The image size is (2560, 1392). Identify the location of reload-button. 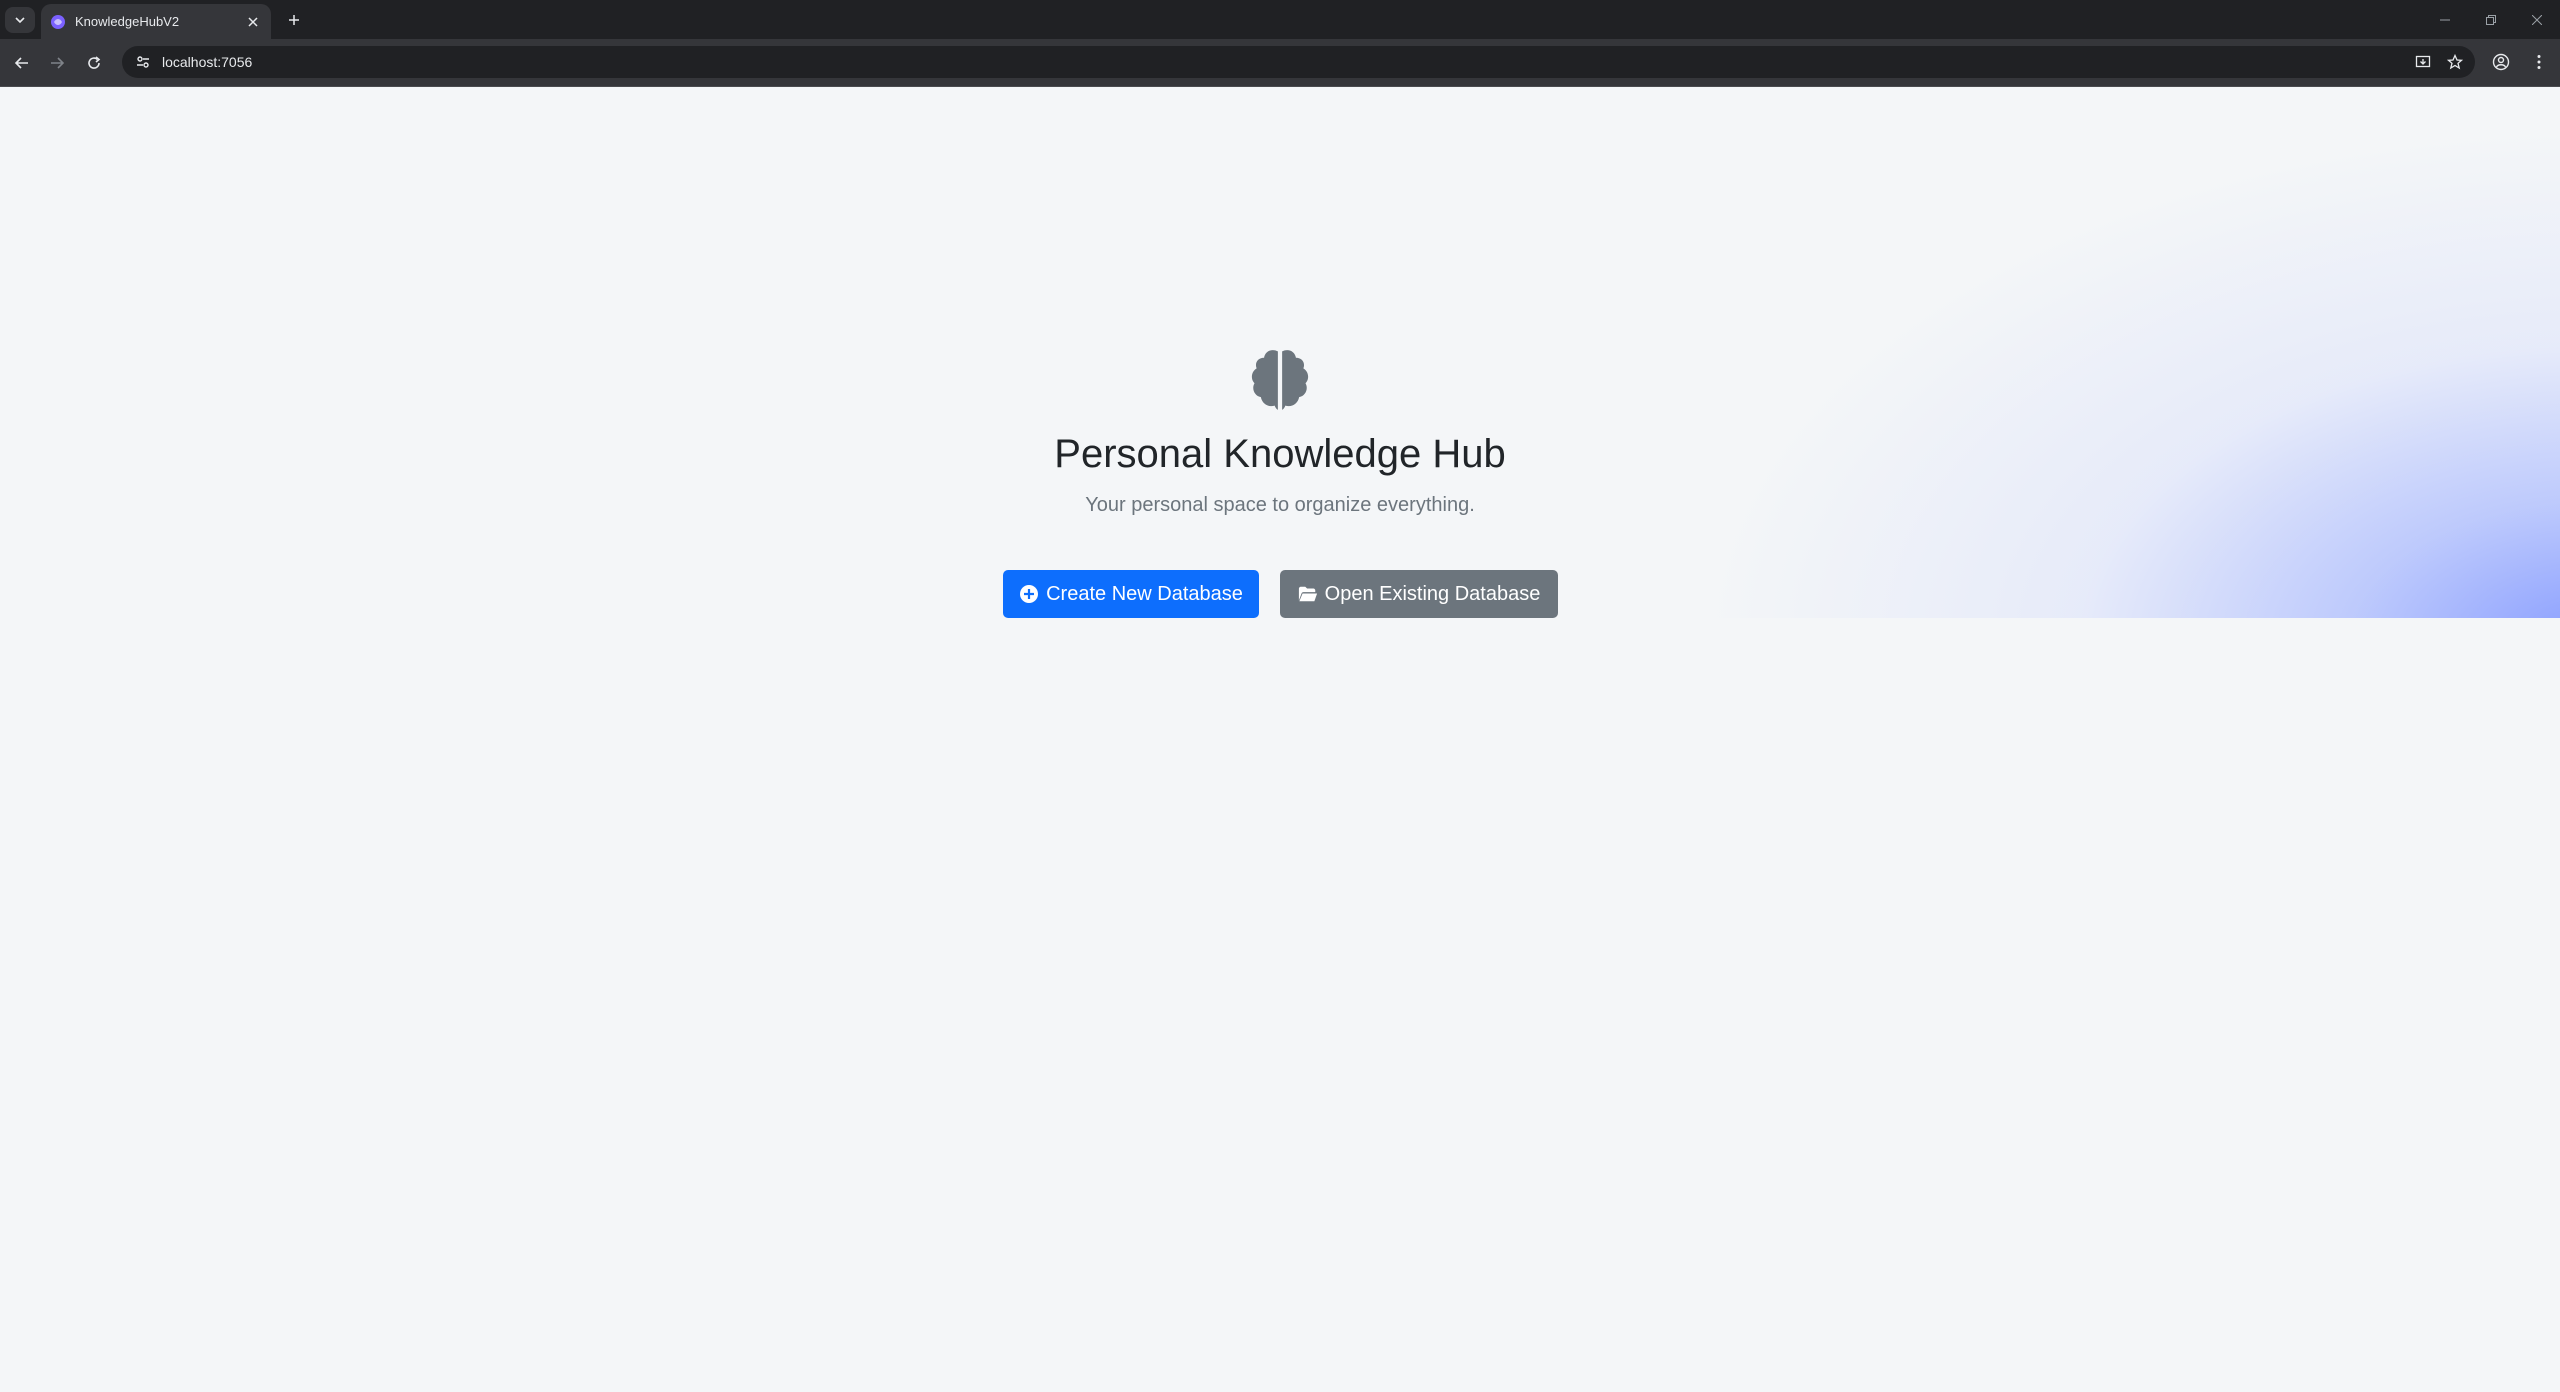
(94, 63).